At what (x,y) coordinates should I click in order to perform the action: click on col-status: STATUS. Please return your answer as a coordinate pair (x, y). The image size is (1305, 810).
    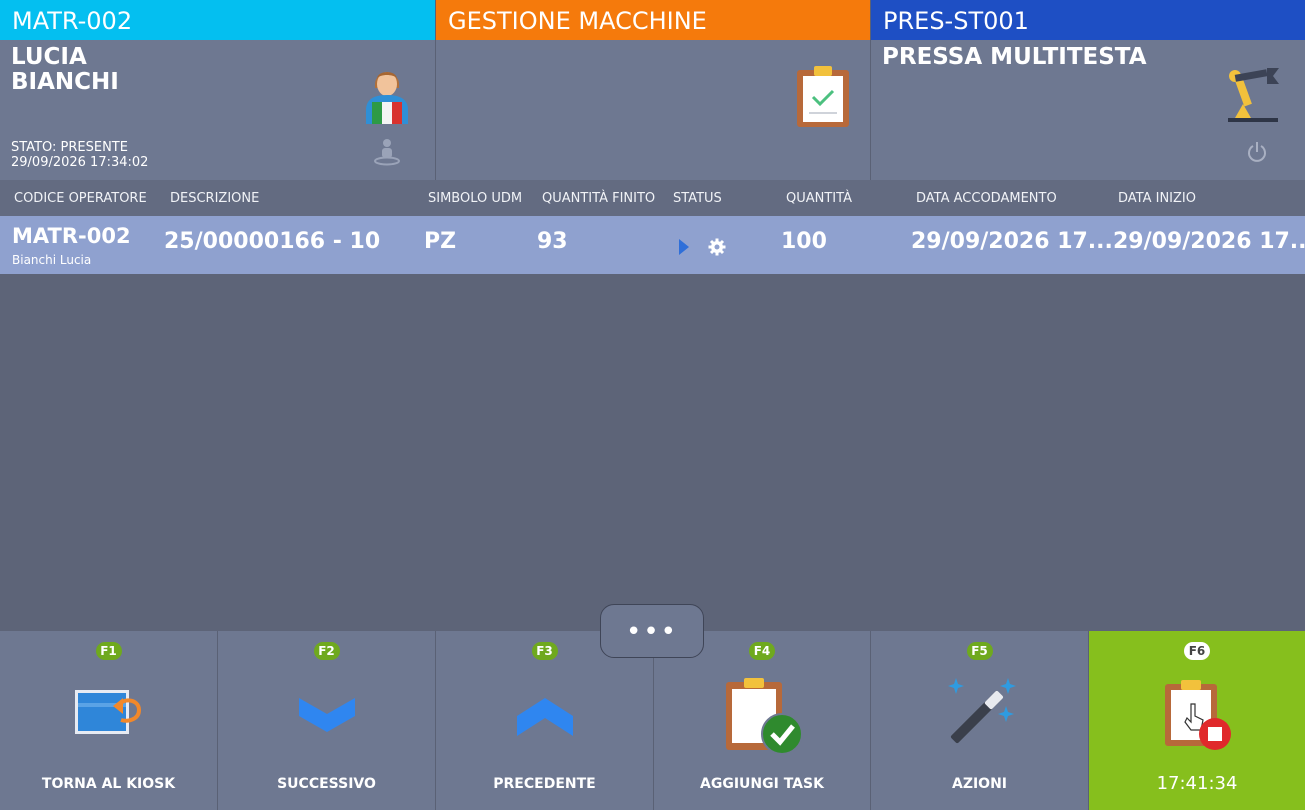
    Looking at the image, I should click on (697, 198).